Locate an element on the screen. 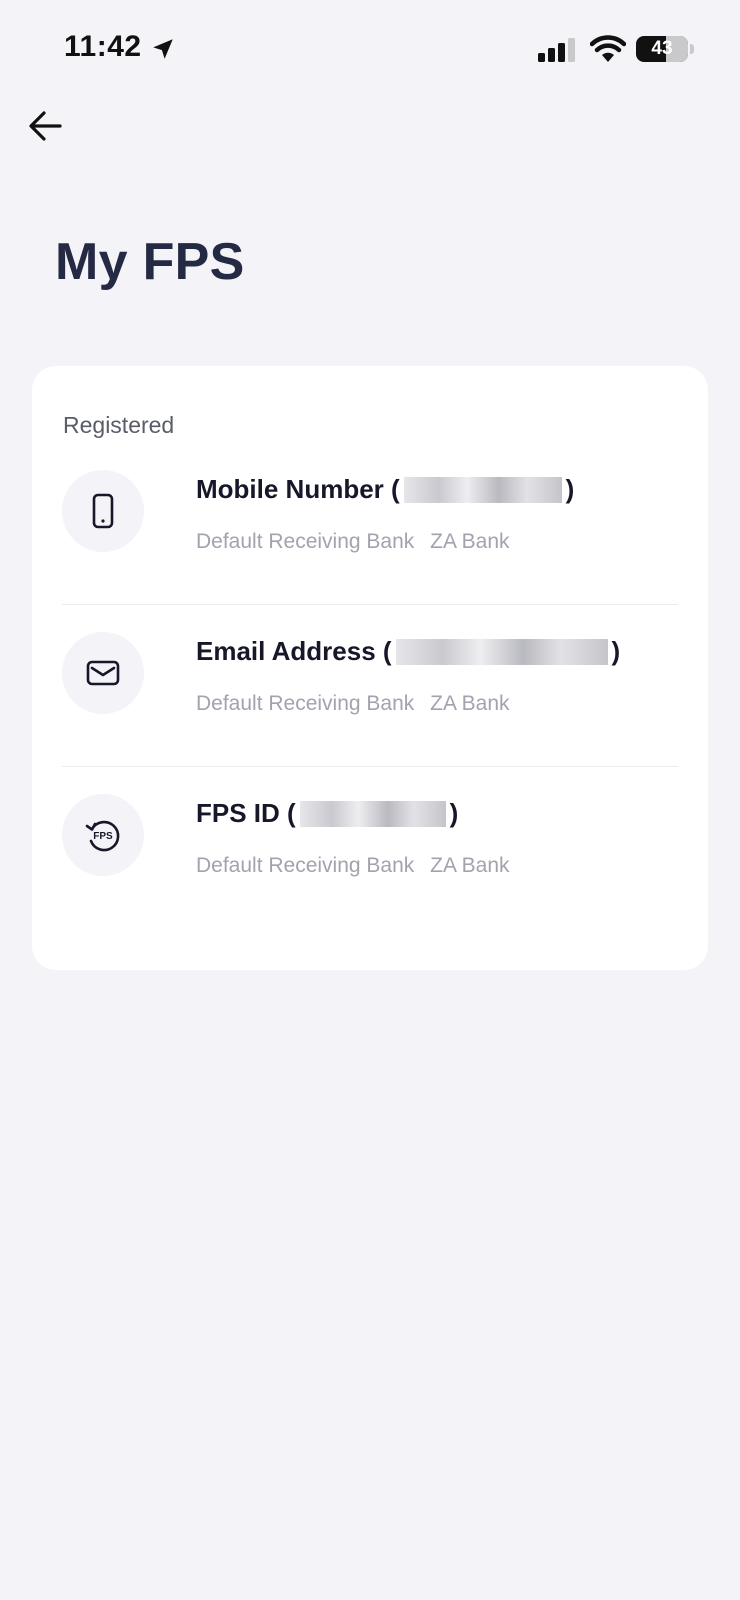  page-title: My FPS is located at coordinates (150, 262).